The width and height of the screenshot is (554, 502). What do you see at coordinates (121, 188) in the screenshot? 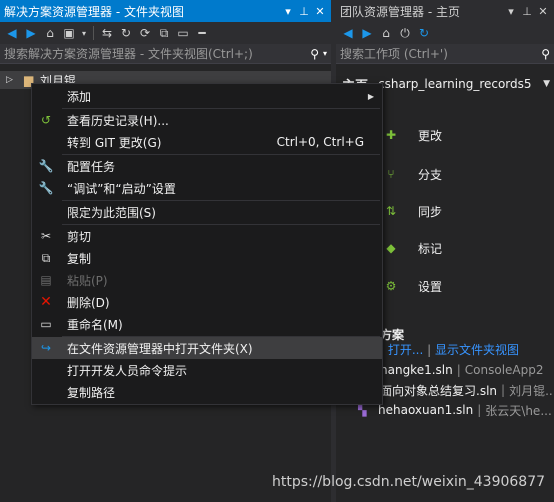
I see `menu-item-label: “调试”和“启动”设置` at bounding box center [121, 188].